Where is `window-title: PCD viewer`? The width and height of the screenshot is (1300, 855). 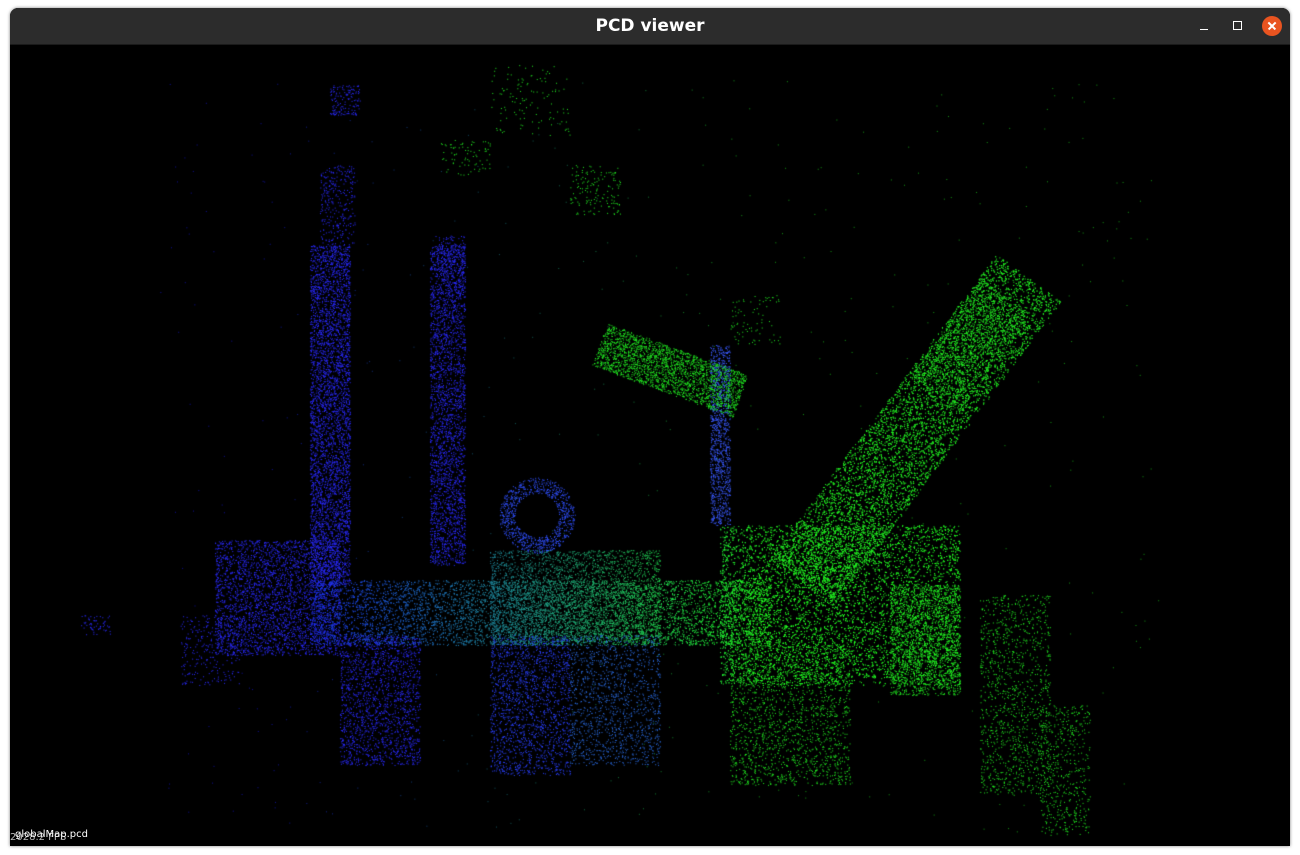
window-title: PCD viewer is located at coordinates (650, 26).